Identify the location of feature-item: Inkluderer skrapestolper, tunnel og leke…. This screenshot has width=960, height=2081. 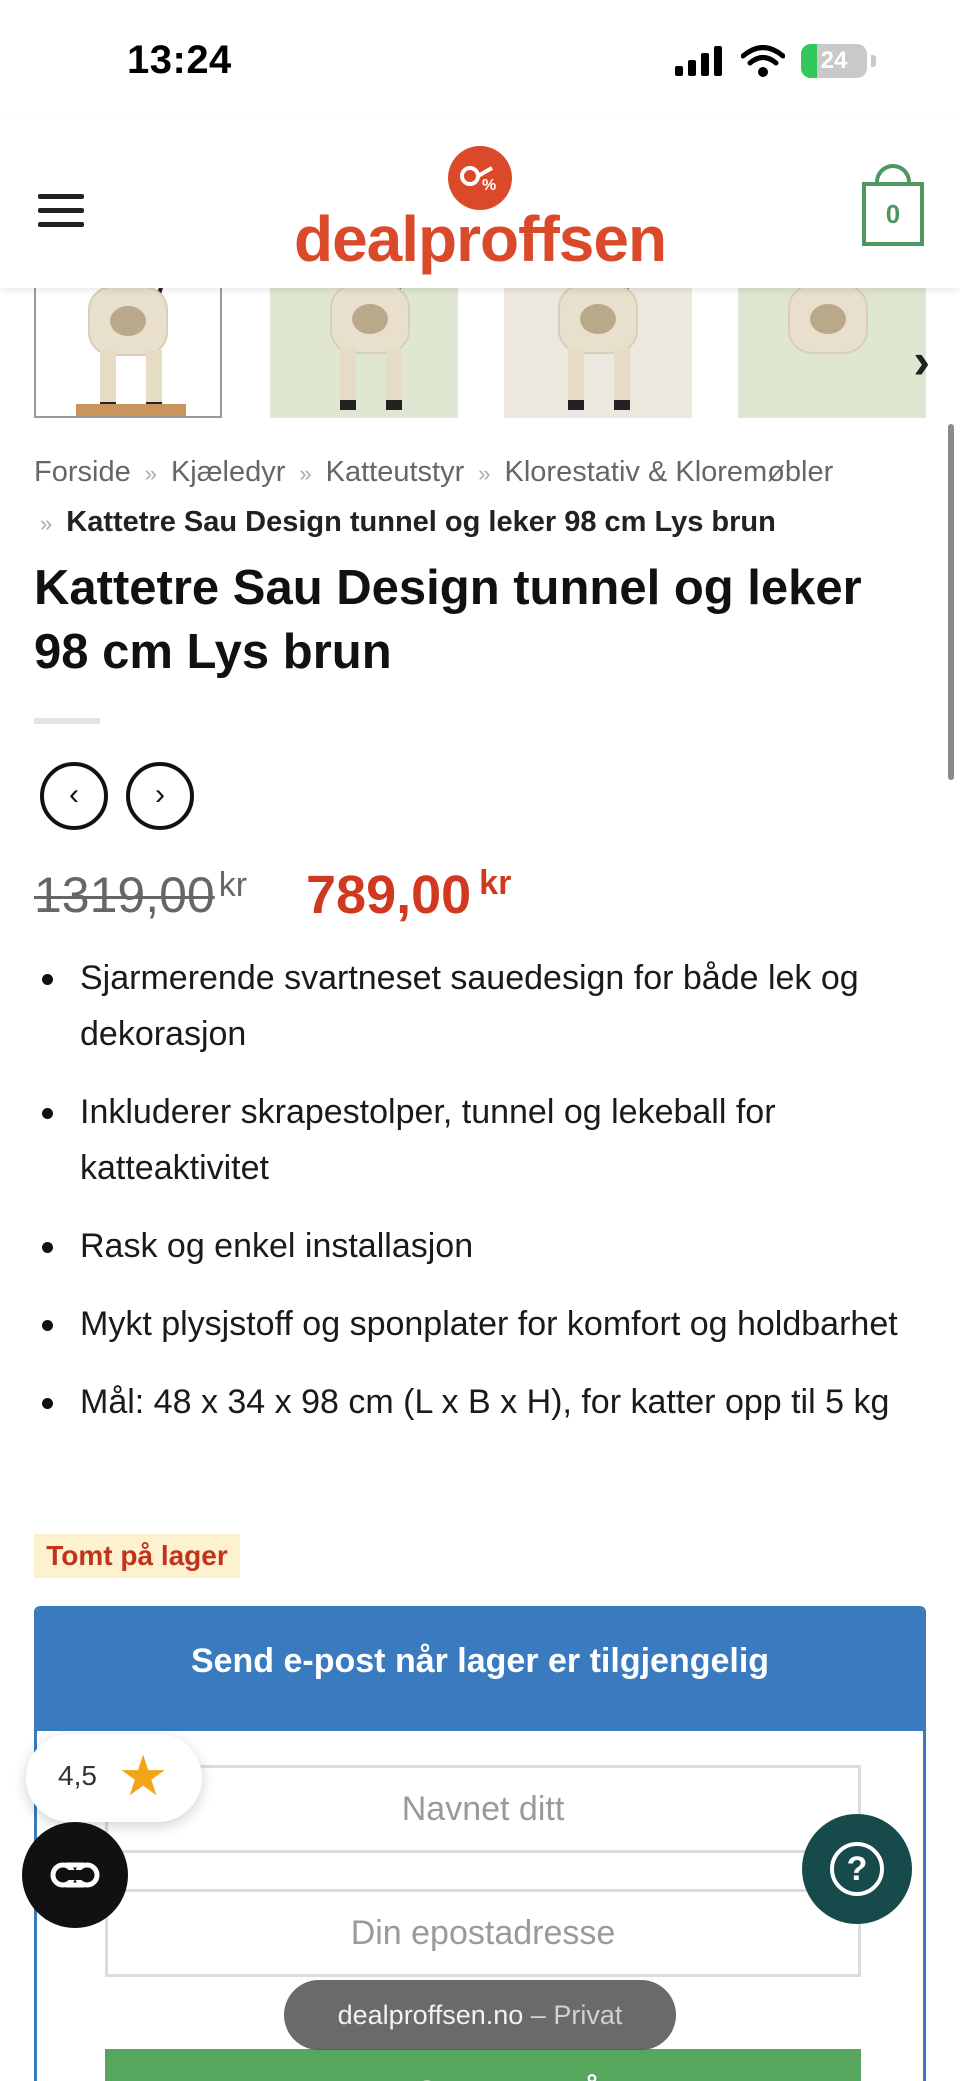
(479, 1140).